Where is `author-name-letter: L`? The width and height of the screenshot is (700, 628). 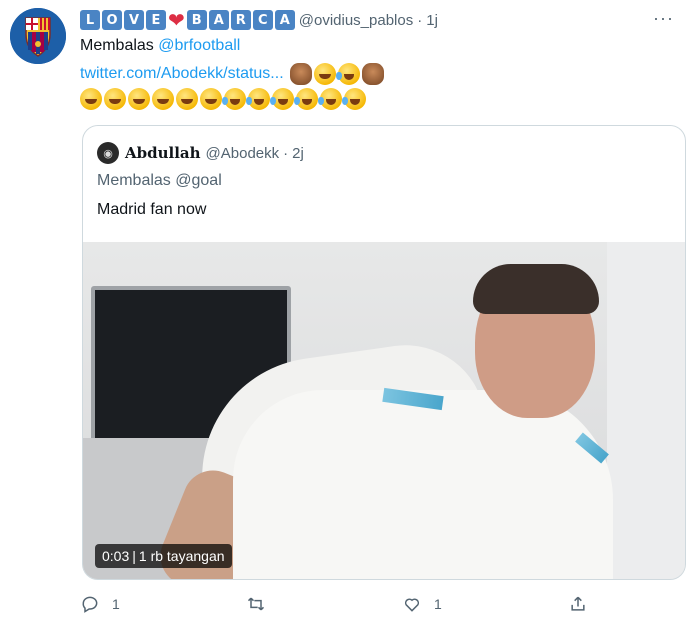 author-name-letter: L is located at coordinates (90, 20).